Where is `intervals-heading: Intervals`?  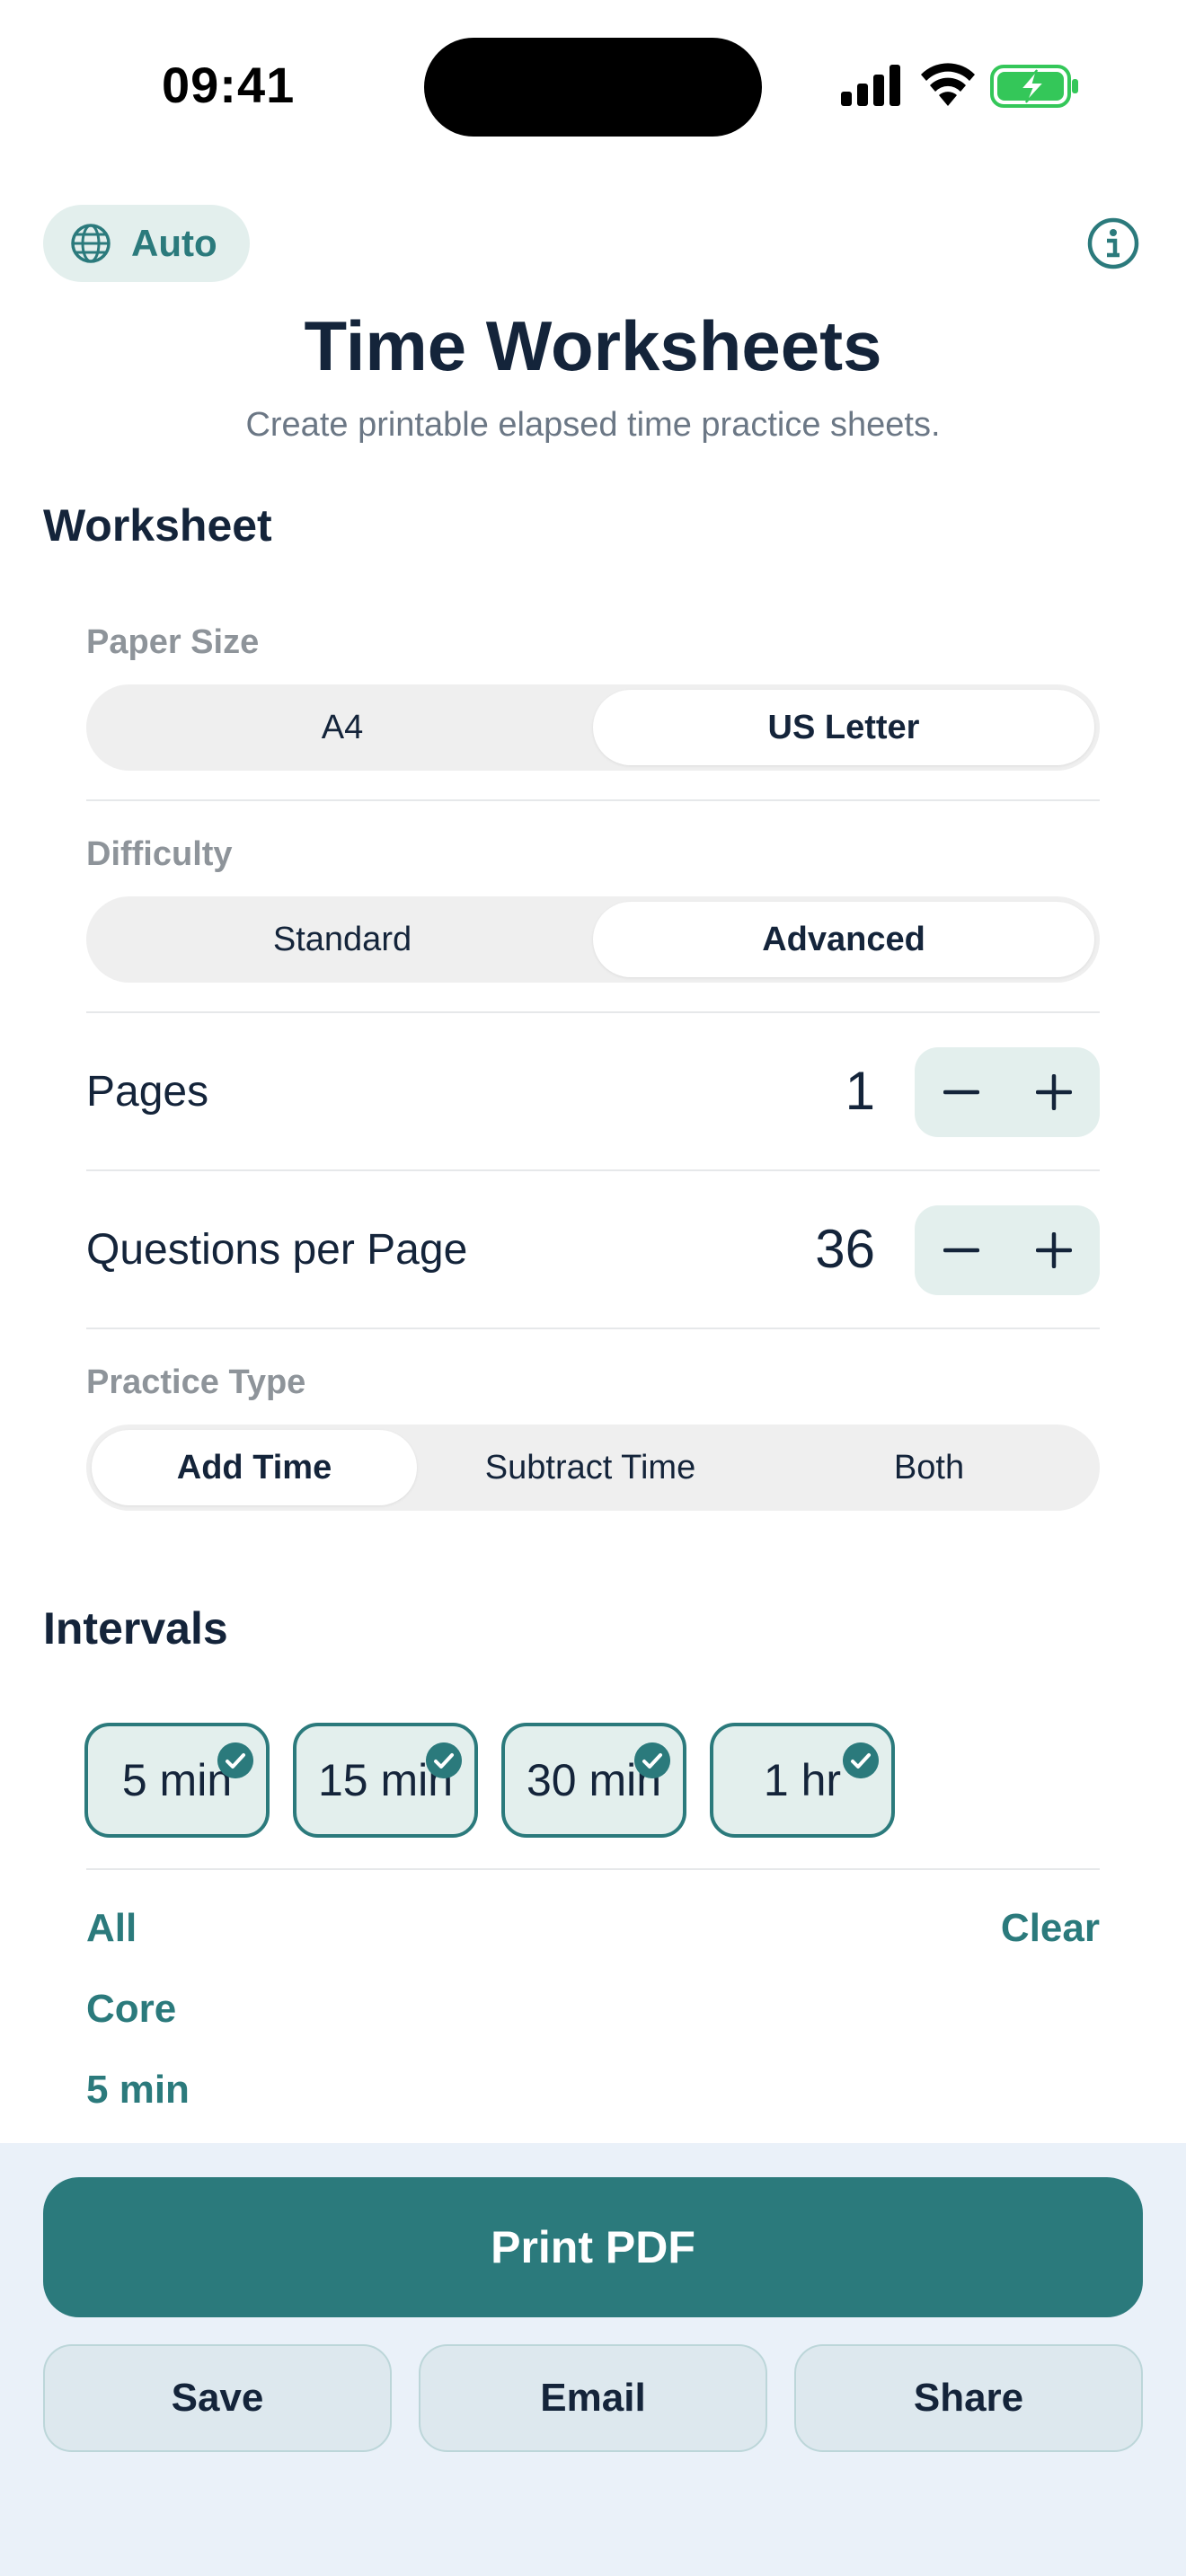 intervals-heading: Intervals is located at coordinates (135, 1628).